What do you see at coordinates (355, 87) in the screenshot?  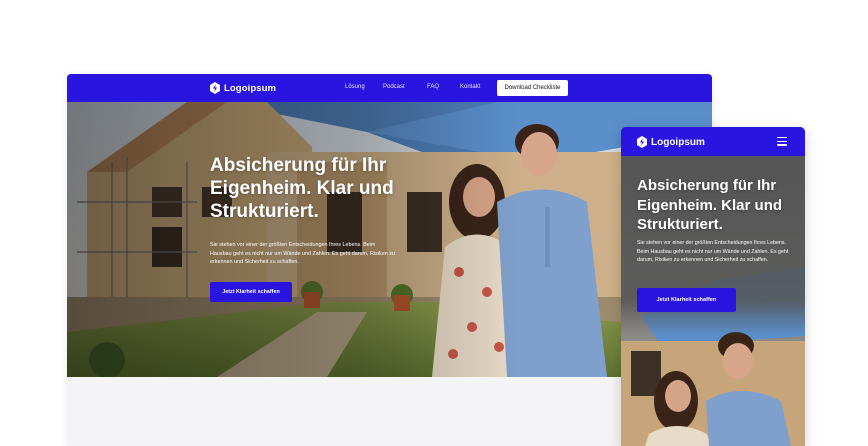 I see `nav-link-loesung: Lösung` at bounding box center [355, 87].